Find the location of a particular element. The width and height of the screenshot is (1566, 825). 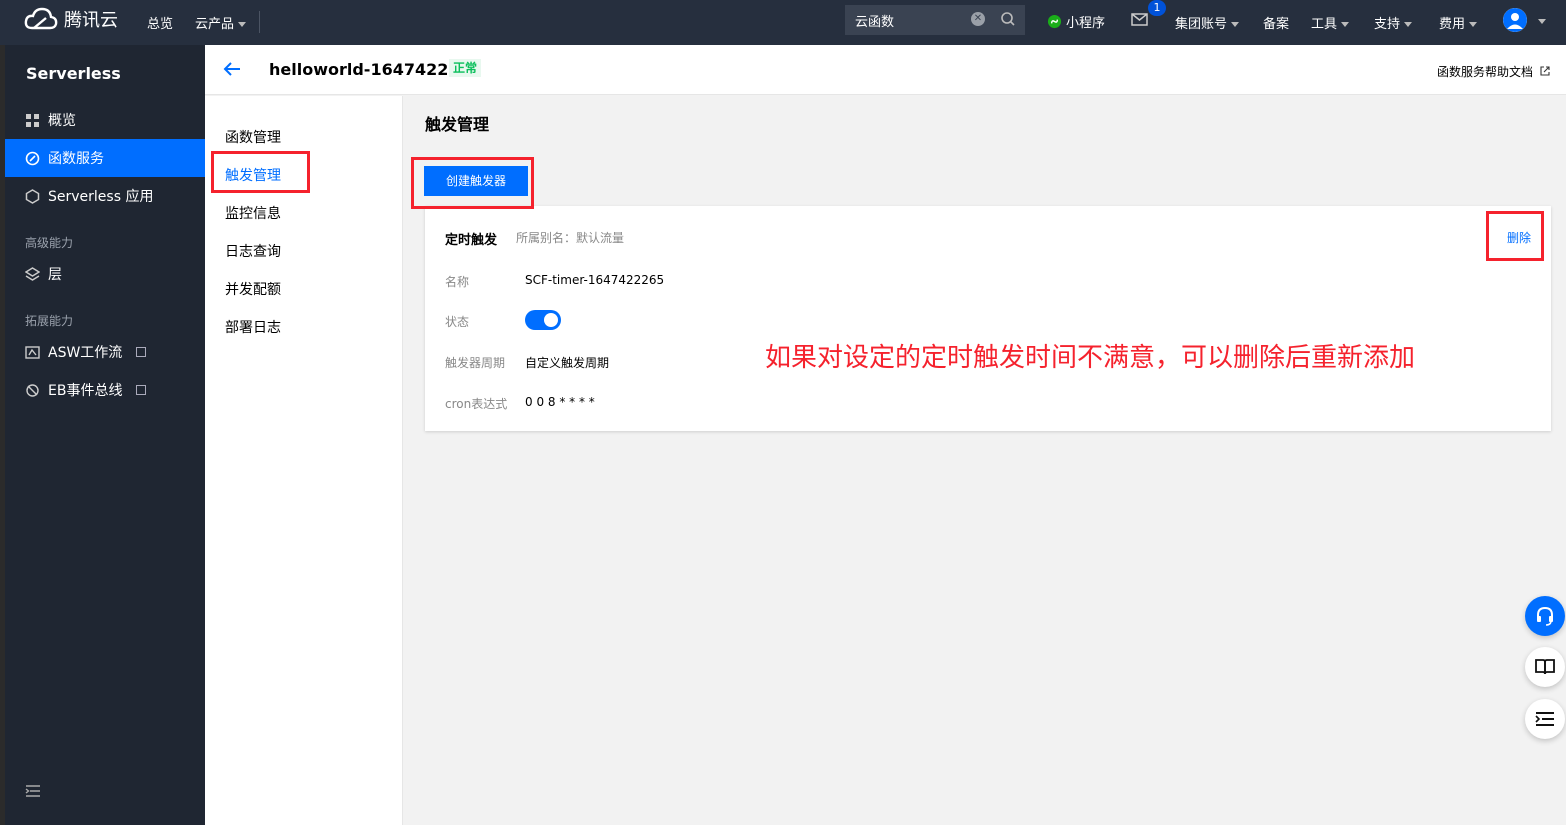

brand-name: 腾讯云 is located at coordinates (91, 20).